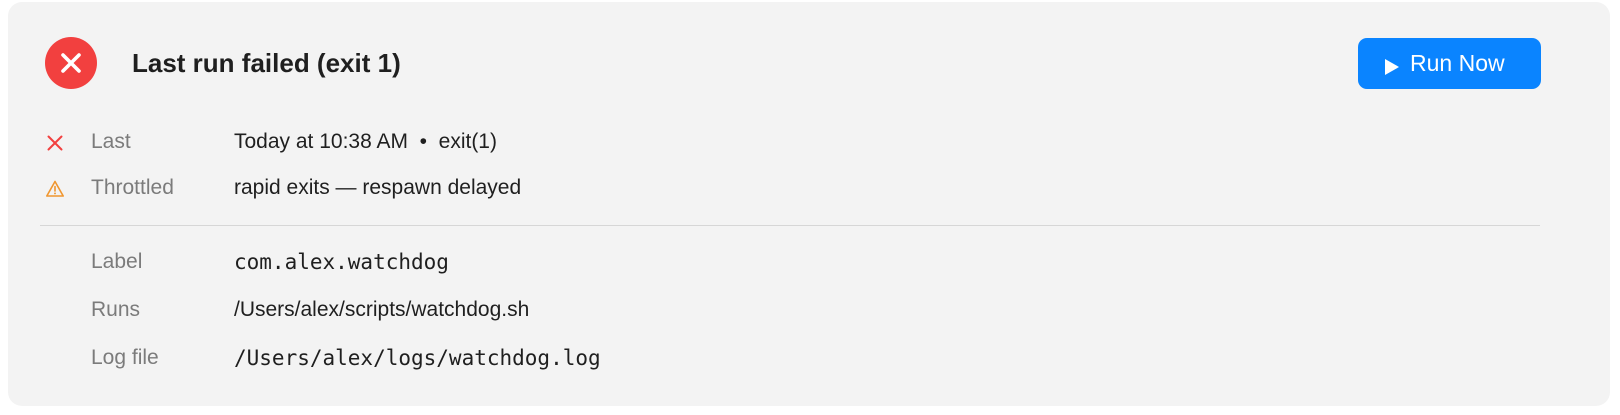  Describe the element at coordinates (55, 143) in the screenshot. I see `x-mark-icon` at that location.